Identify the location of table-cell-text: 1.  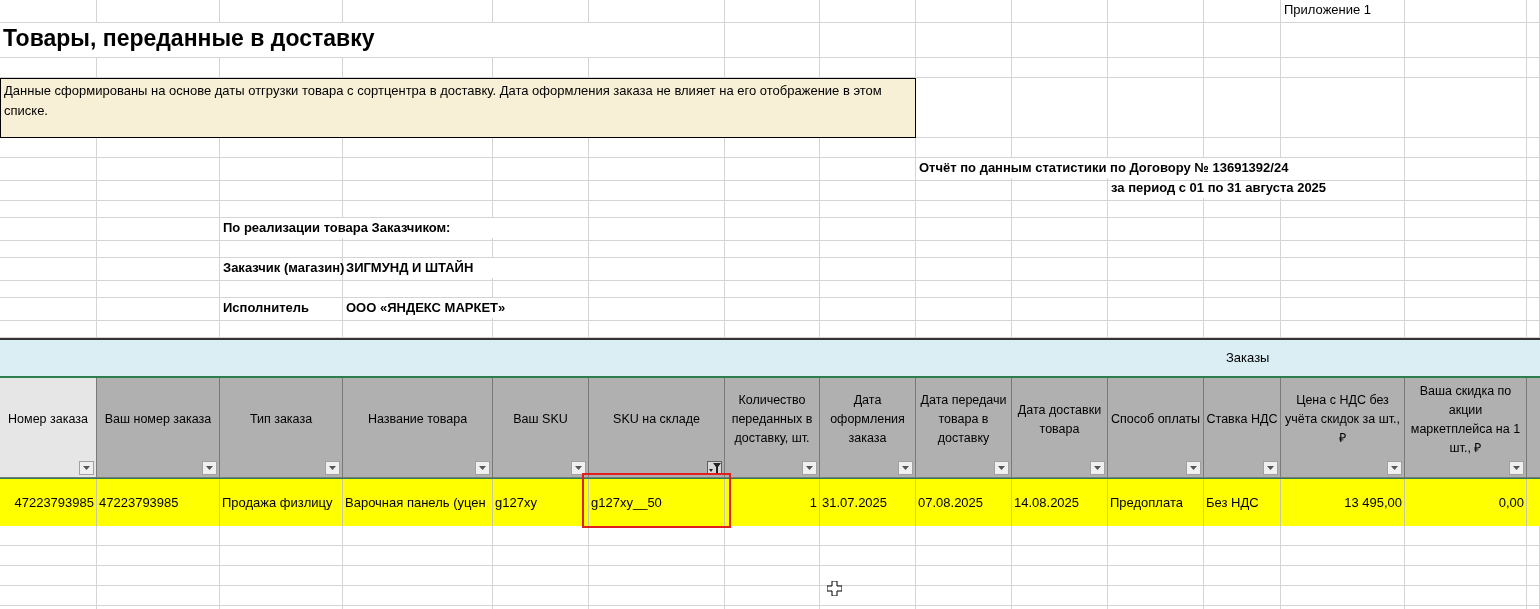
(813, 502).